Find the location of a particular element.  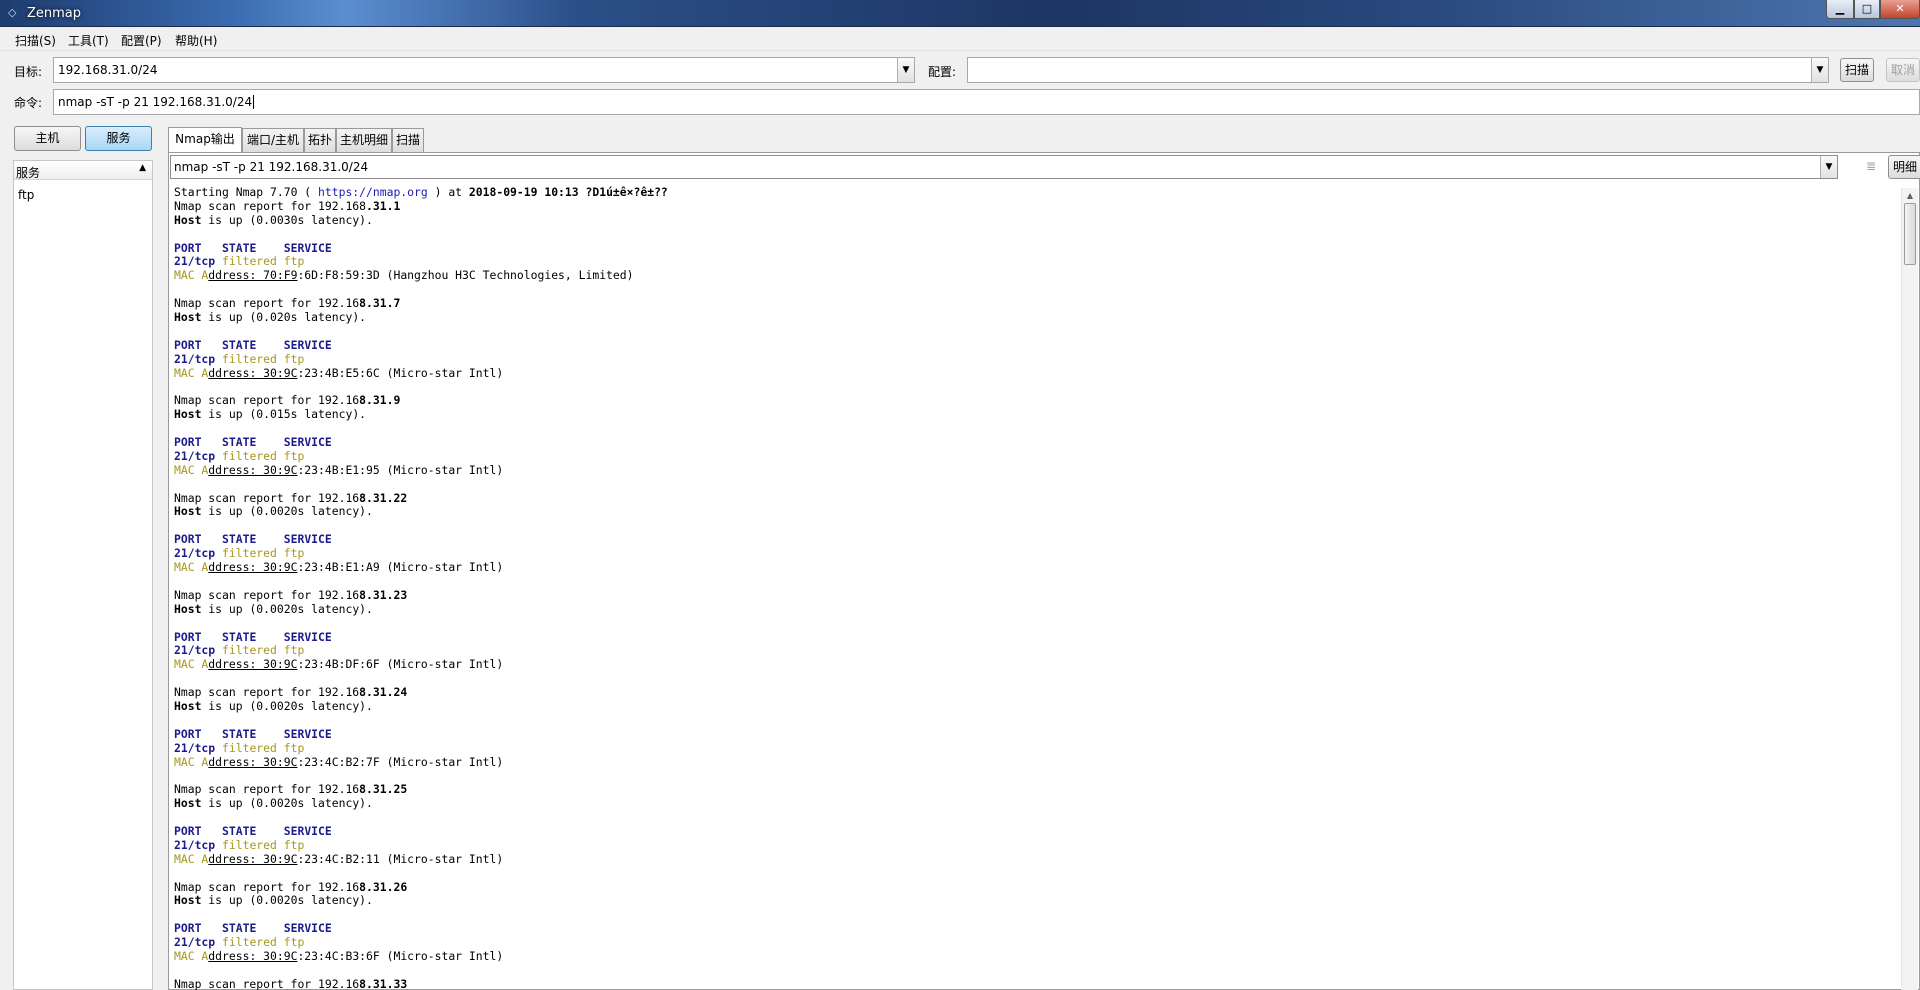

tab-topology: 拓扑 is located at coordinates (320, 140).